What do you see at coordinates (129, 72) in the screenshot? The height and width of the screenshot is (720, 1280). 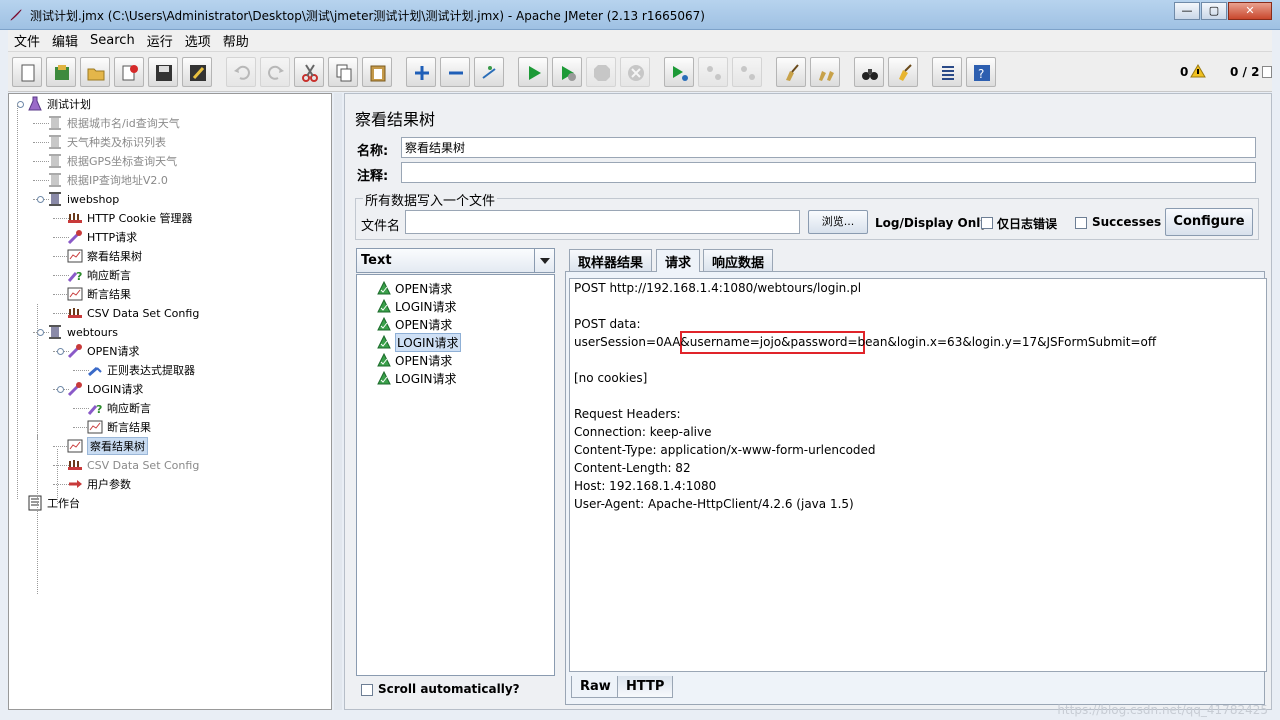 I see `close-file-button` at bounding box center [129, 72].